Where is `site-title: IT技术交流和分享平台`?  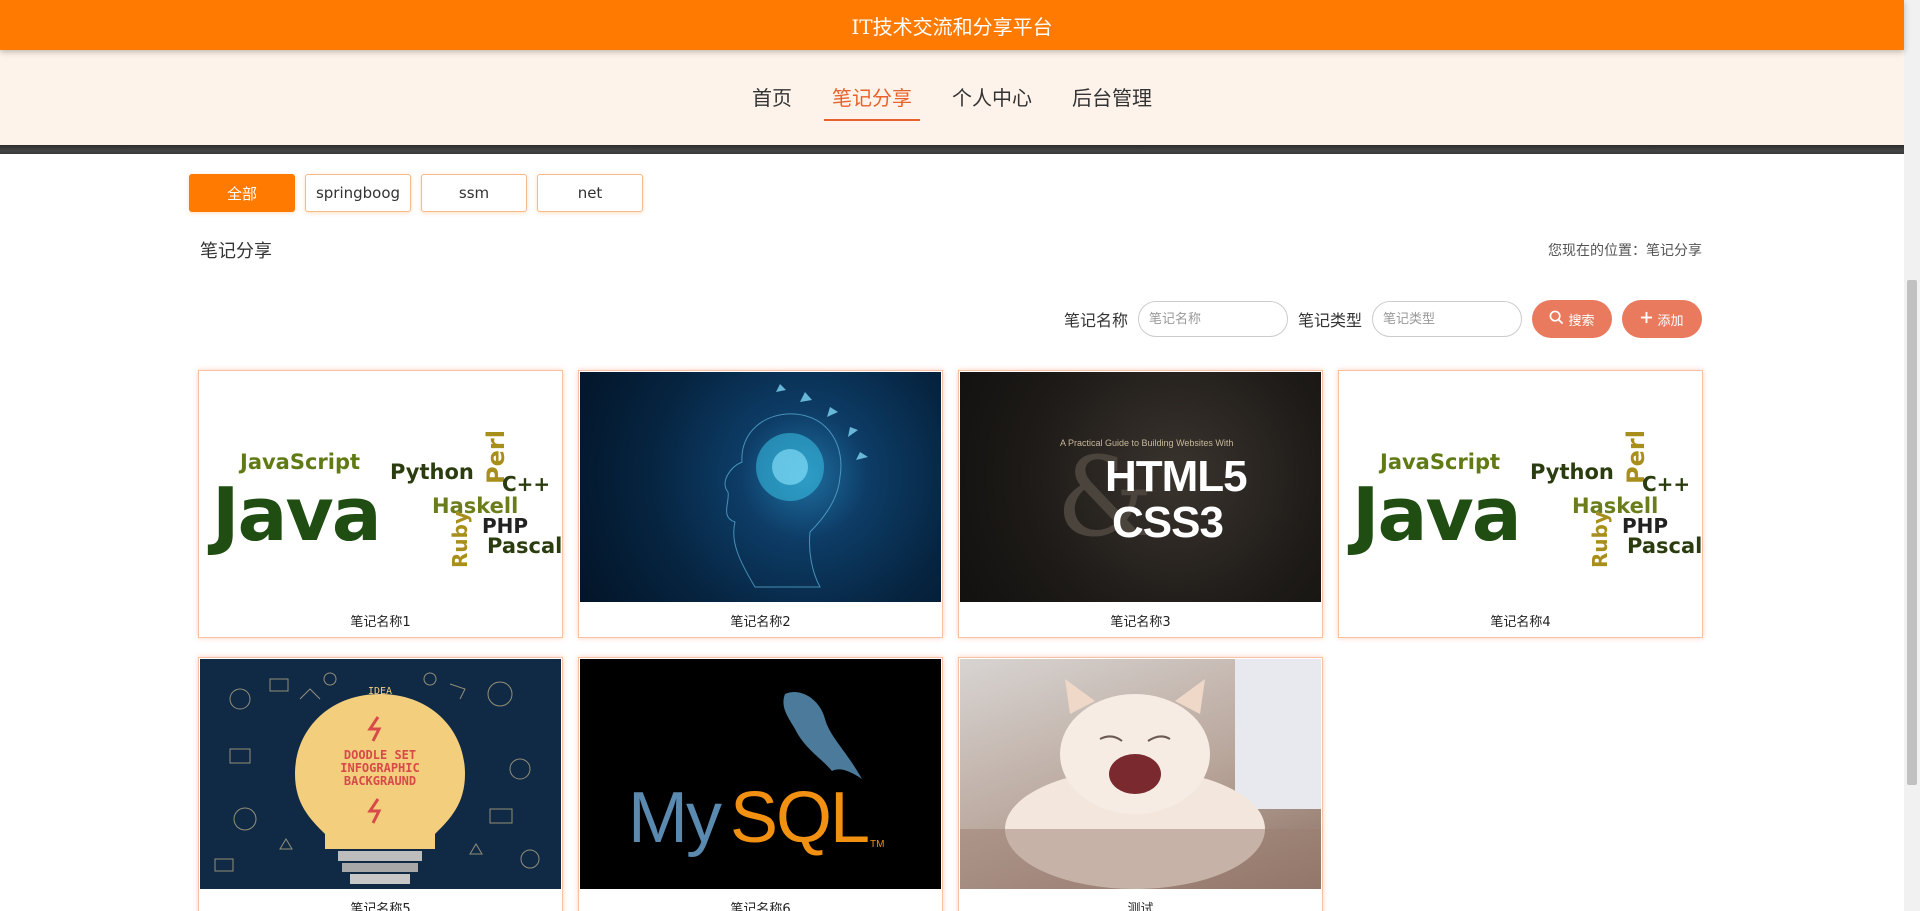
site-title: IT技术交流和分享平台 is located at coordinates (952, 26).